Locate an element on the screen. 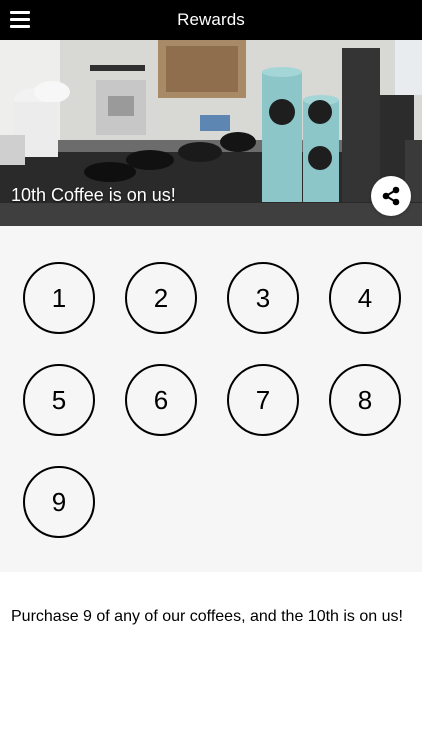  stamp-8: 8 is located at coordinates (365, 400).